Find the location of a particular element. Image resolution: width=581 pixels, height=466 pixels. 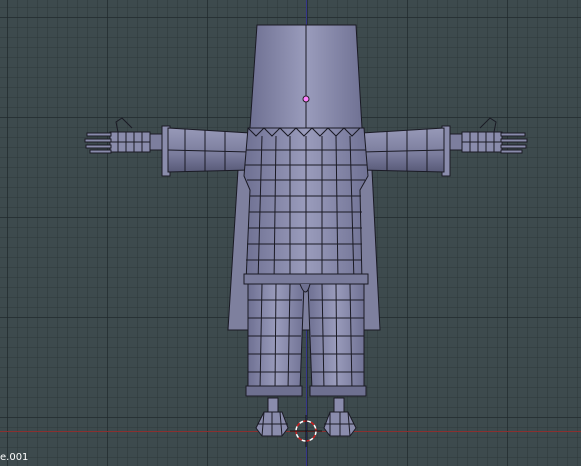

left-leg-mesh is located at coordinates (275, 340).